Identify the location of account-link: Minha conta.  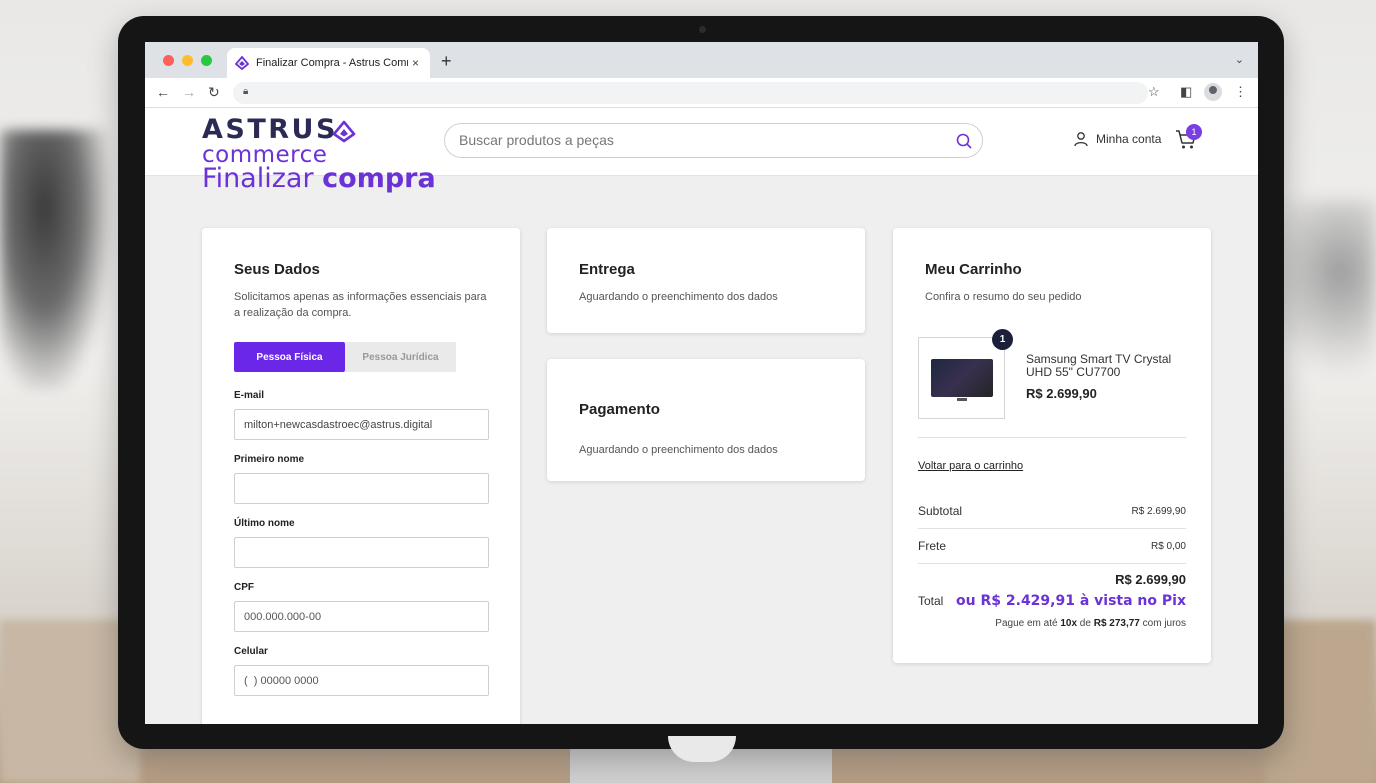
(1117, 139).